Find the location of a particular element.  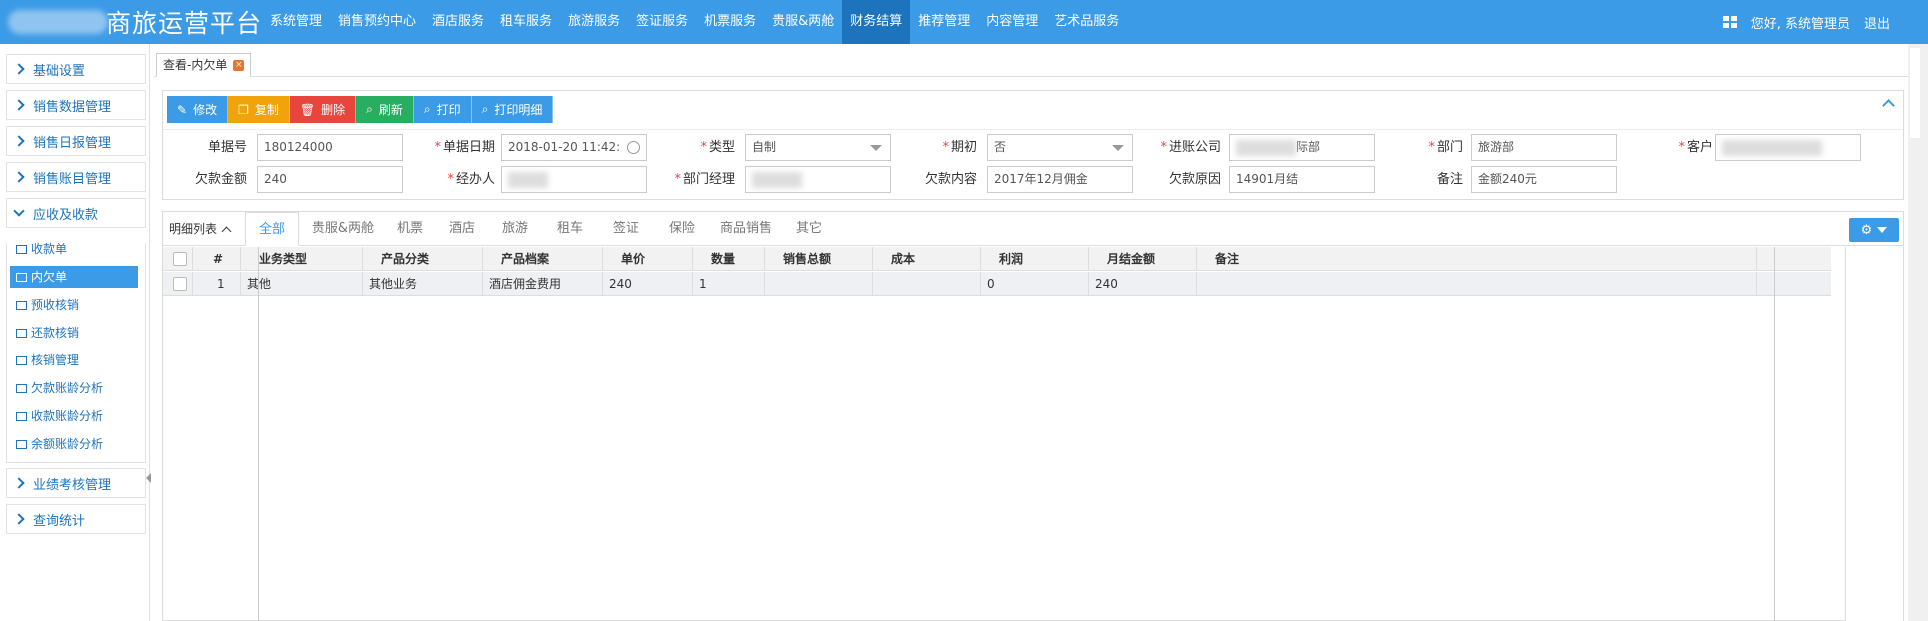

tab-travel: 旅游 is located at coordinates (515, 229).